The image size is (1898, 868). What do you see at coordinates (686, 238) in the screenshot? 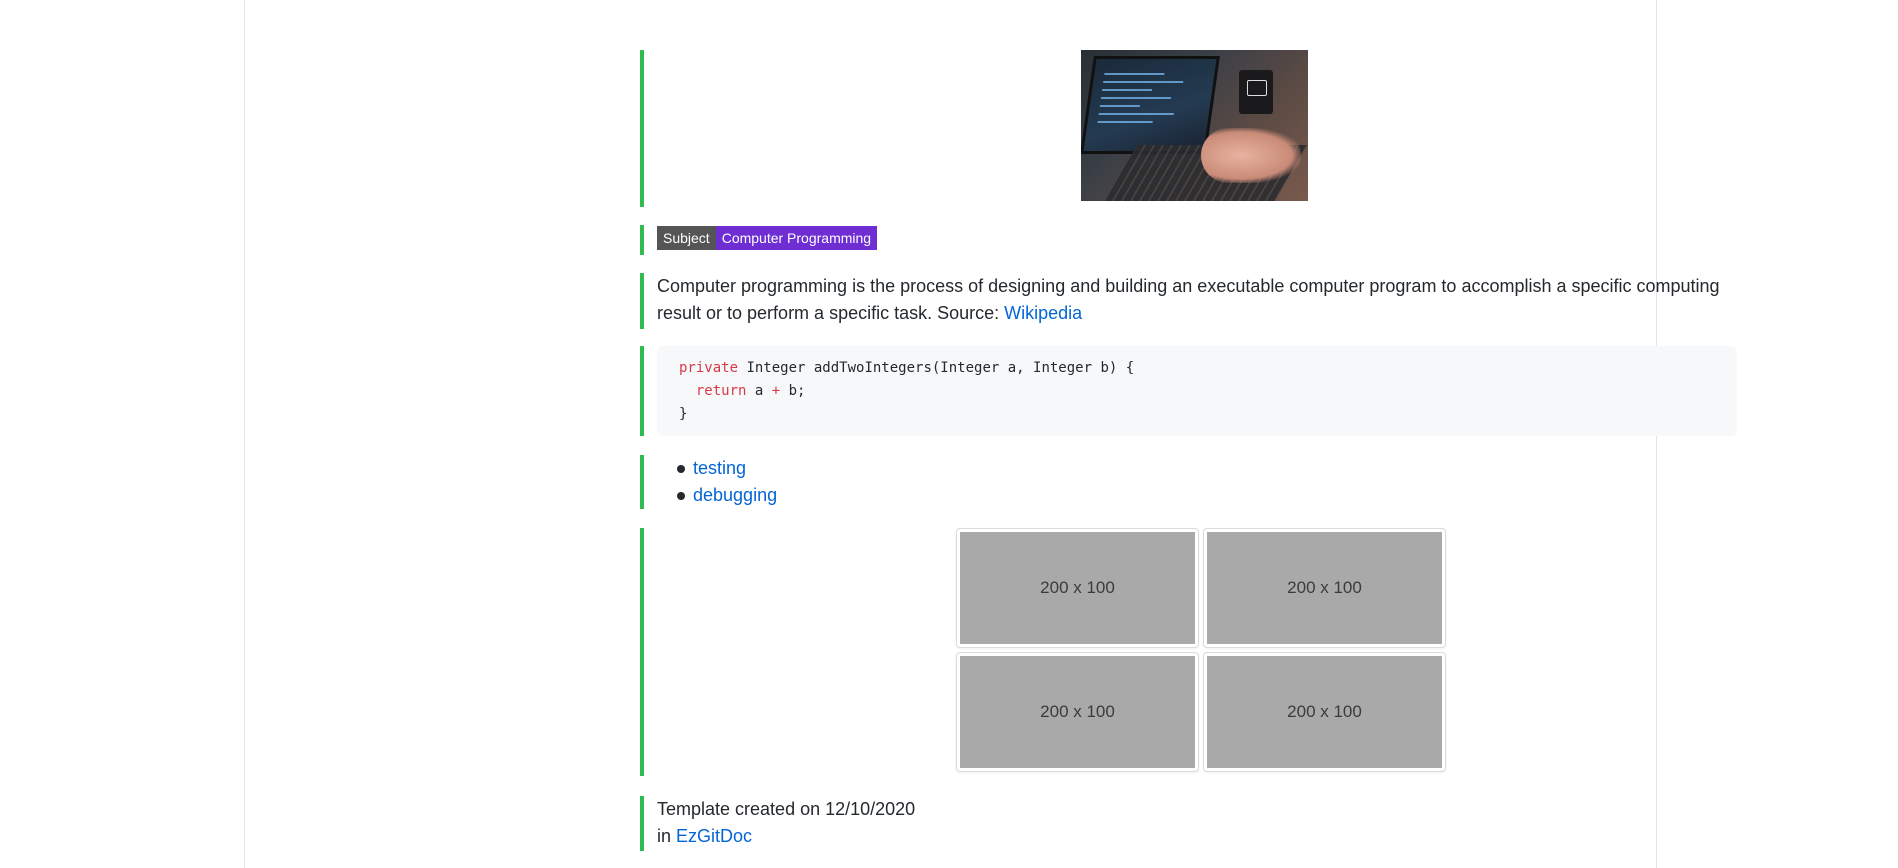
I see `badge-key: Subject` at bounding box center [686, 238].